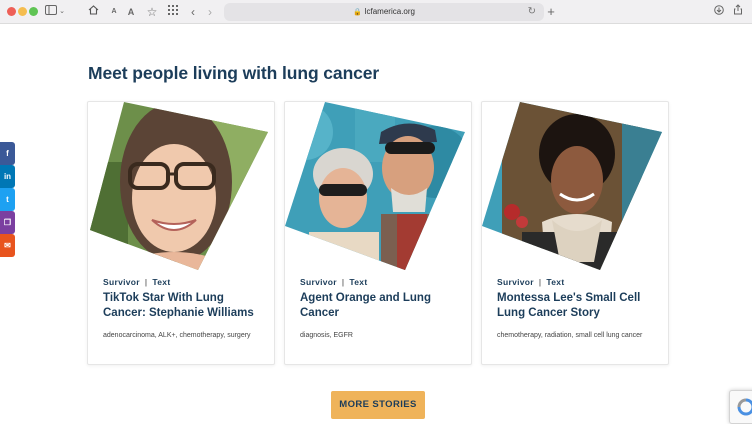 The height and width of the screenshot is (424, 752). Describe the element at coordinates (357, 12) in the screenshot. I see `lock-icon: 🔒` at that location.